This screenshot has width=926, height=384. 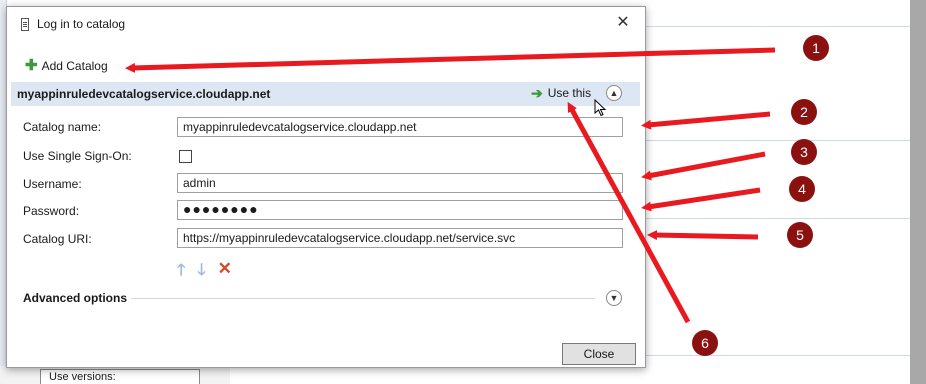 What do you see at coordinates (120, 376) in the screenshot?
I see `background-use-versions-field: Use versions:` at bounding box center [120, 376].